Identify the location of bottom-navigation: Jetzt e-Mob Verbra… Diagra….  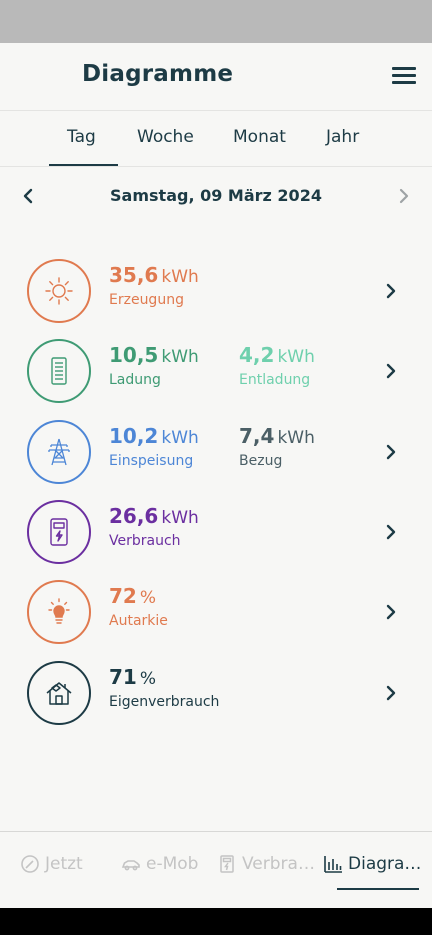
(216, 869).